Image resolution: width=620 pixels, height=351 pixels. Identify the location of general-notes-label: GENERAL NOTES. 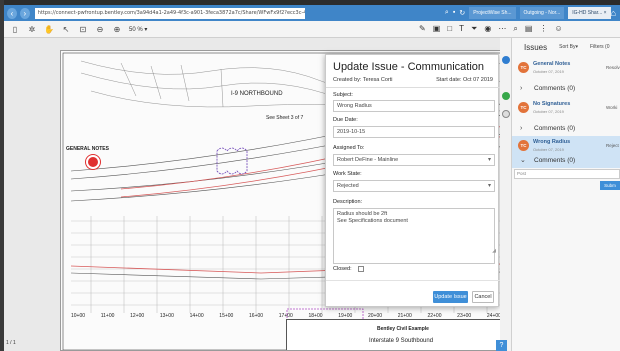
(87, 149).